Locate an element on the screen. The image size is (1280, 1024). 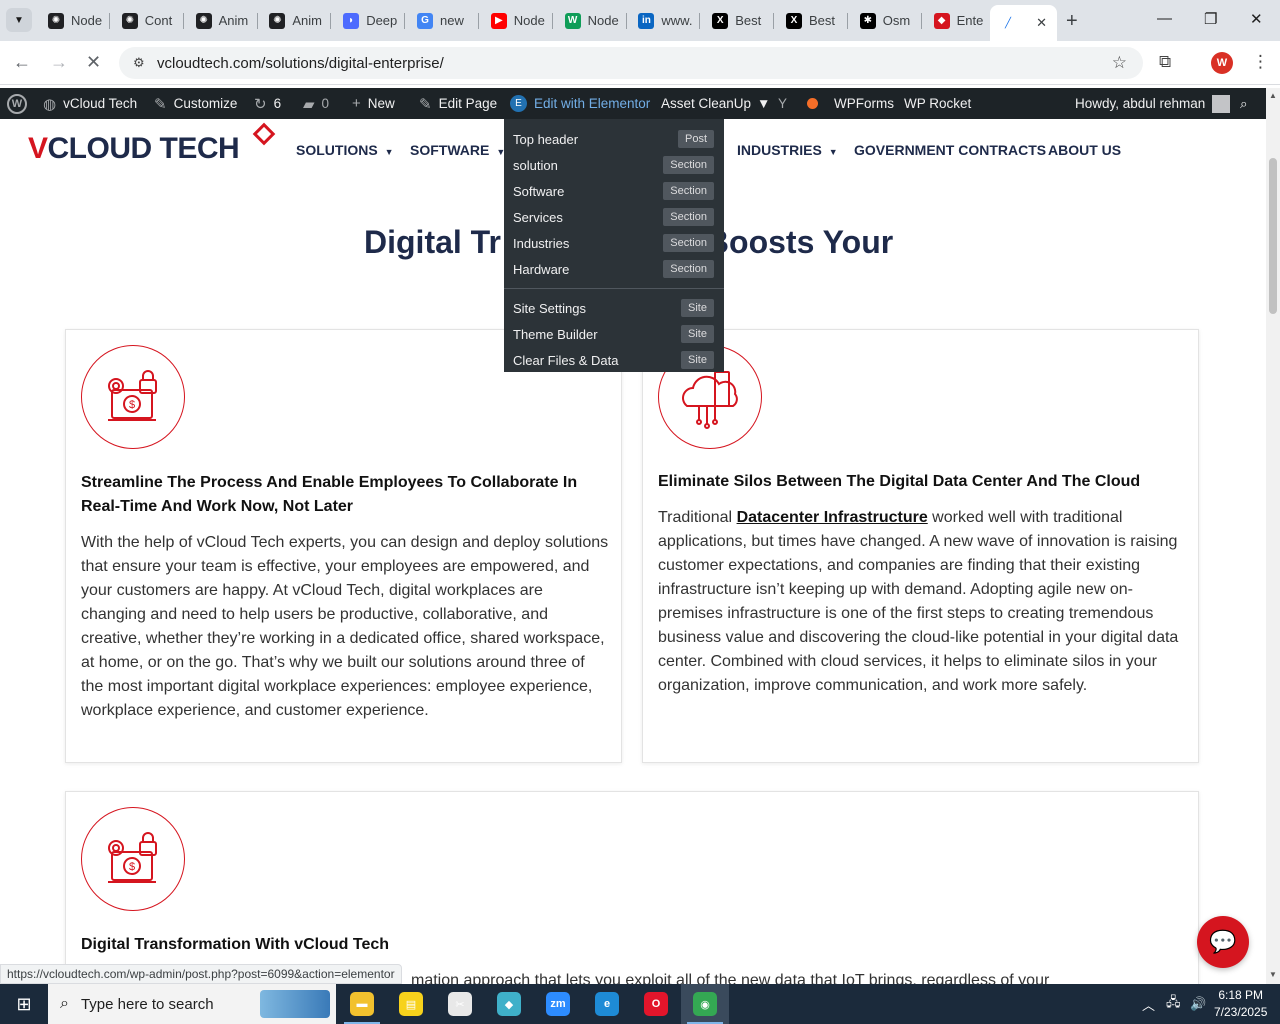
elementor-menu-item: Top header Post is located at coordinates (614, 139).